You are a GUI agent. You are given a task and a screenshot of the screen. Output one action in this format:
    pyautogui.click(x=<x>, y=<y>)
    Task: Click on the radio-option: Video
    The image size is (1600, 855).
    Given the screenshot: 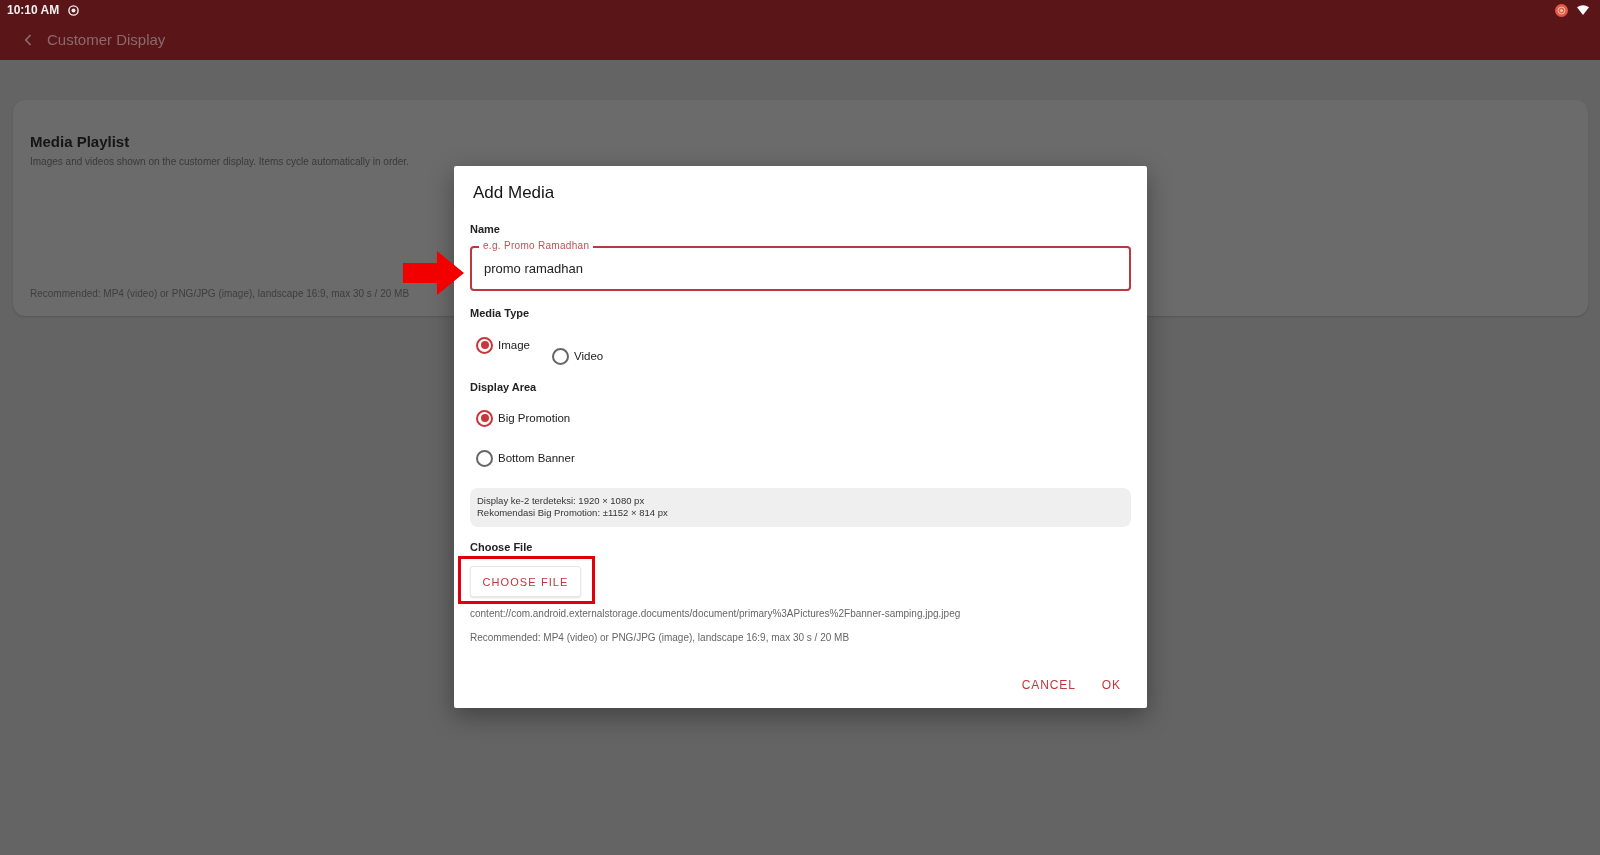 What is the action you would take?
    pyautogui.click(x=577, y=356)
    